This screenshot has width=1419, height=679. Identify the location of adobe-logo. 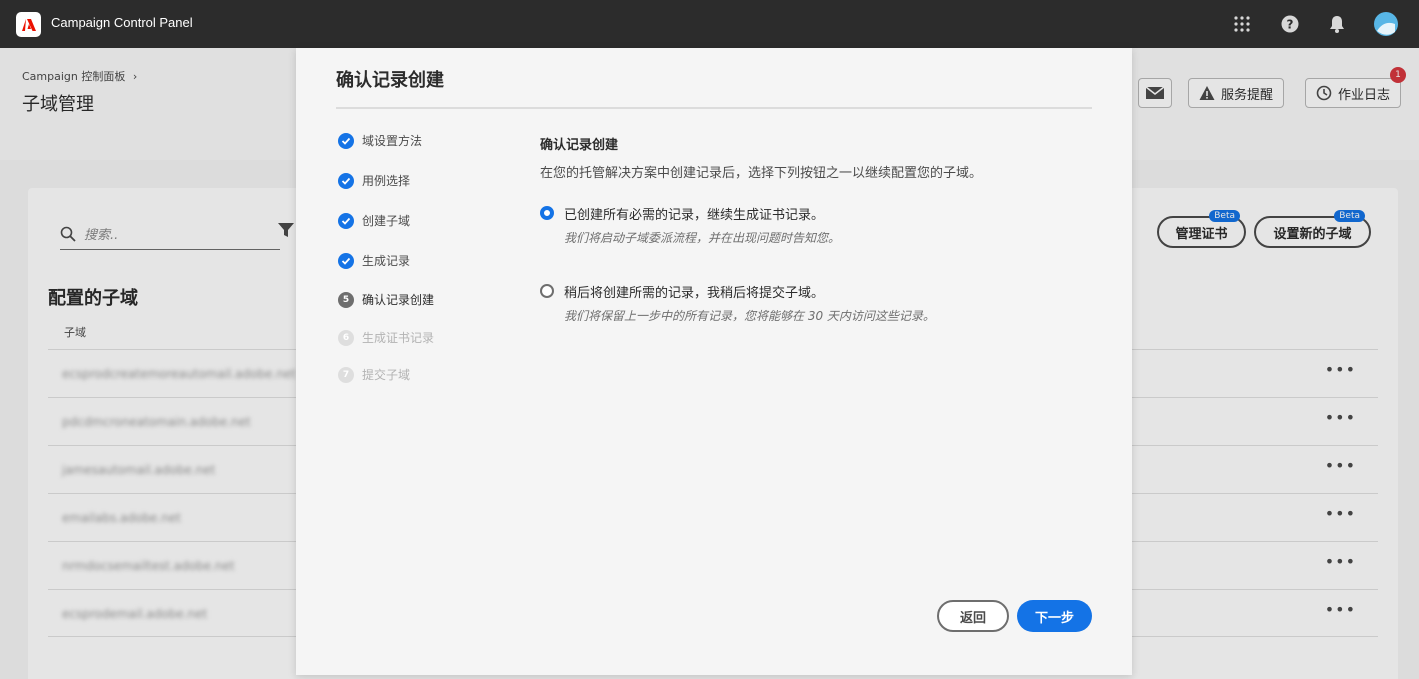
(28, 24).